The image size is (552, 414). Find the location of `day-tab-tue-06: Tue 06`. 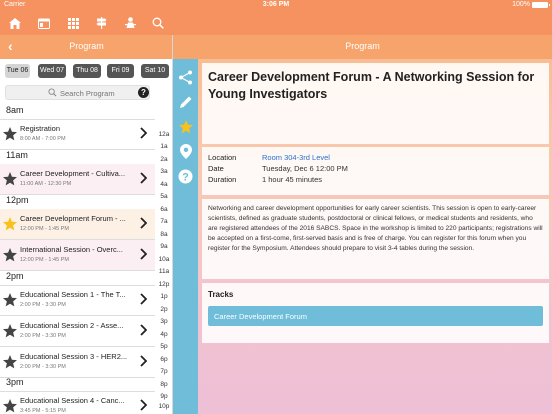

day-tab-tue-06: Tue 06 is located at coordinates (17, 71).